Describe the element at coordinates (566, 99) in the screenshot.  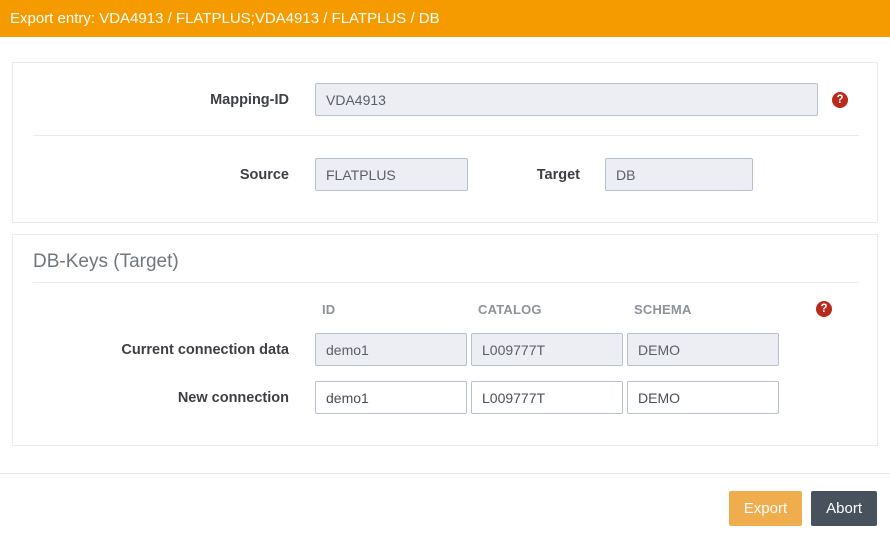
I see `mapping-id-field` at that location.